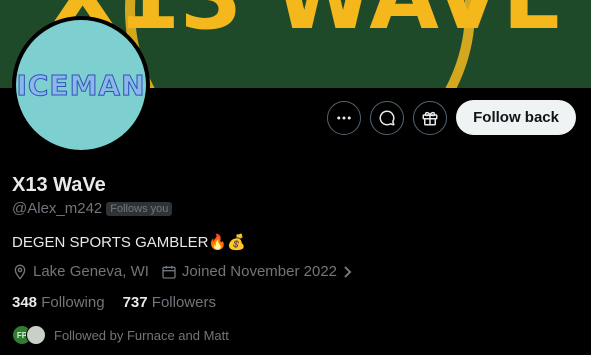 The height and width of the screenshot is (355, 591). I want to click on profile-bio: DEGEN SPORTS GAMBLER🔥💰, so click(129, 242).